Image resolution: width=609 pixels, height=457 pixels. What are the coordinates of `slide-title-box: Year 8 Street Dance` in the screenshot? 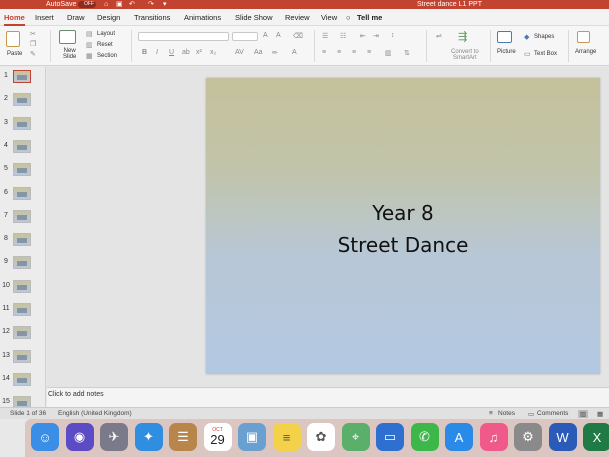 It's located at (403, 229).